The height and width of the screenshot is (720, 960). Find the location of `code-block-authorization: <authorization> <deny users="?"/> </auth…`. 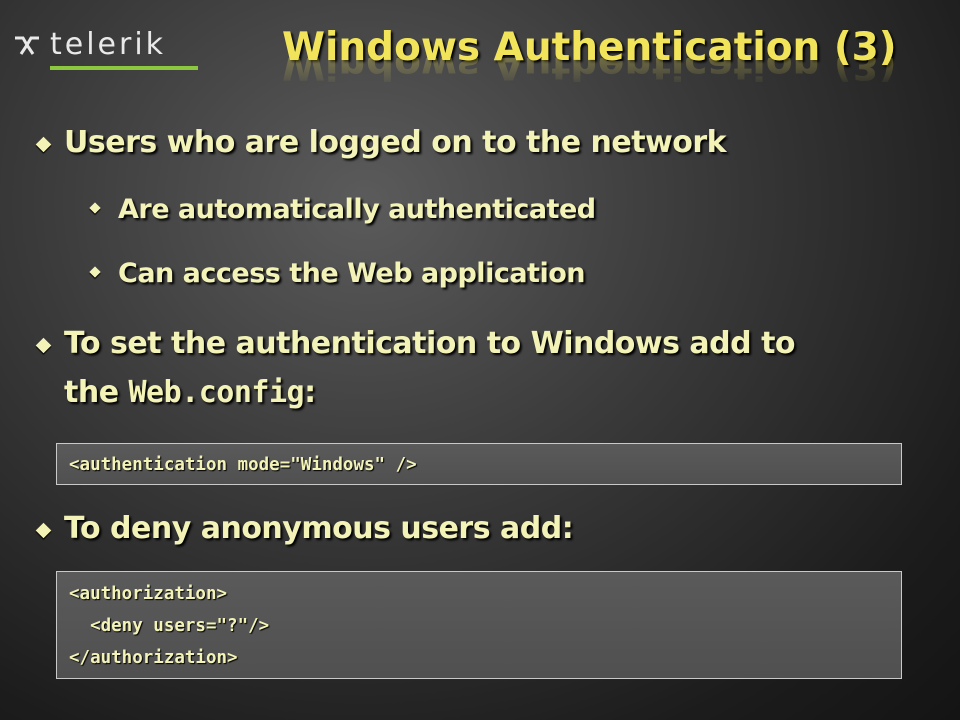

code-block-authorization: <authorization> <deny users="?"/> </auth… is located at coordinates (479, 625).